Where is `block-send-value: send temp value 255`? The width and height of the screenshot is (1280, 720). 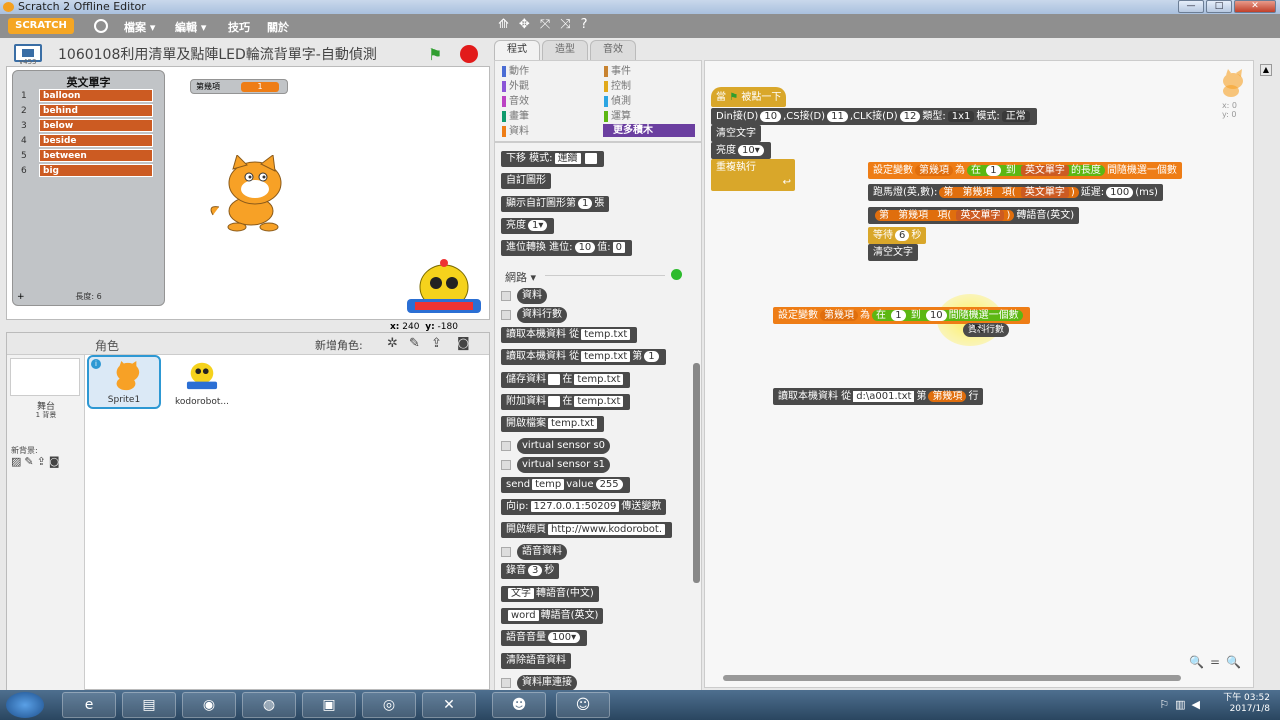 block-send-value: send temp value 255 is located at coordinates (565, 485).